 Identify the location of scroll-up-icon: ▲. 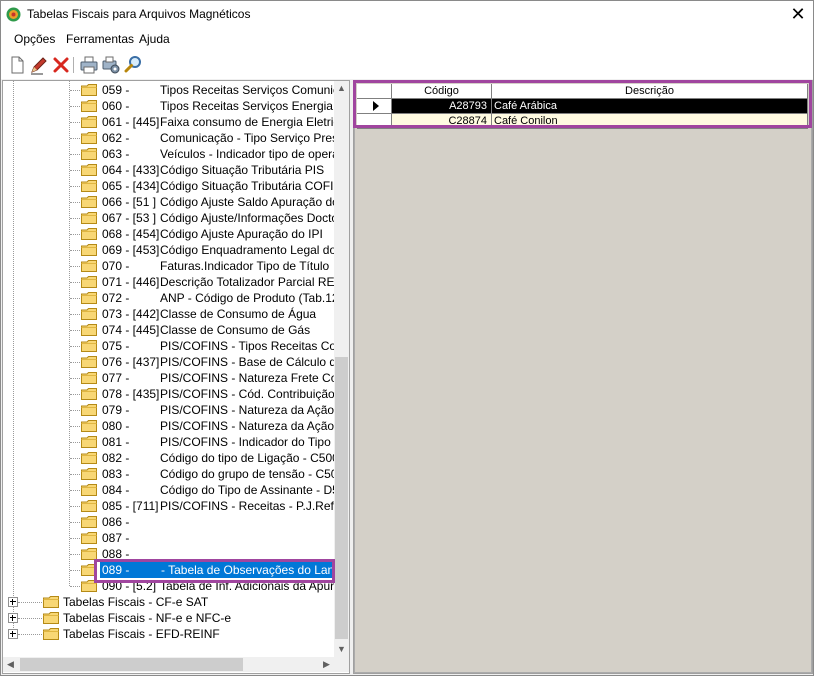
(341, 88).